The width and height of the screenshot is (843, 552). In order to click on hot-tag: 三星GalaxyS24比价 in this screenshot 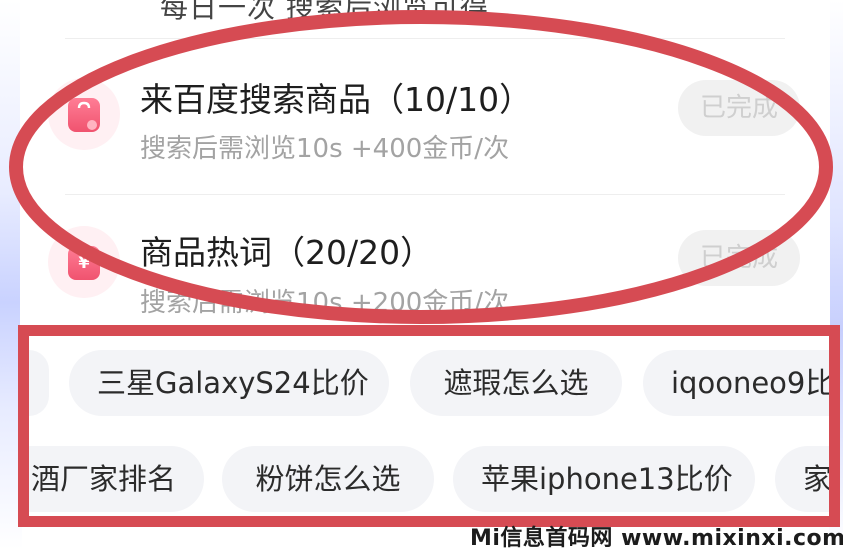, I will do `click(229, 383)`.